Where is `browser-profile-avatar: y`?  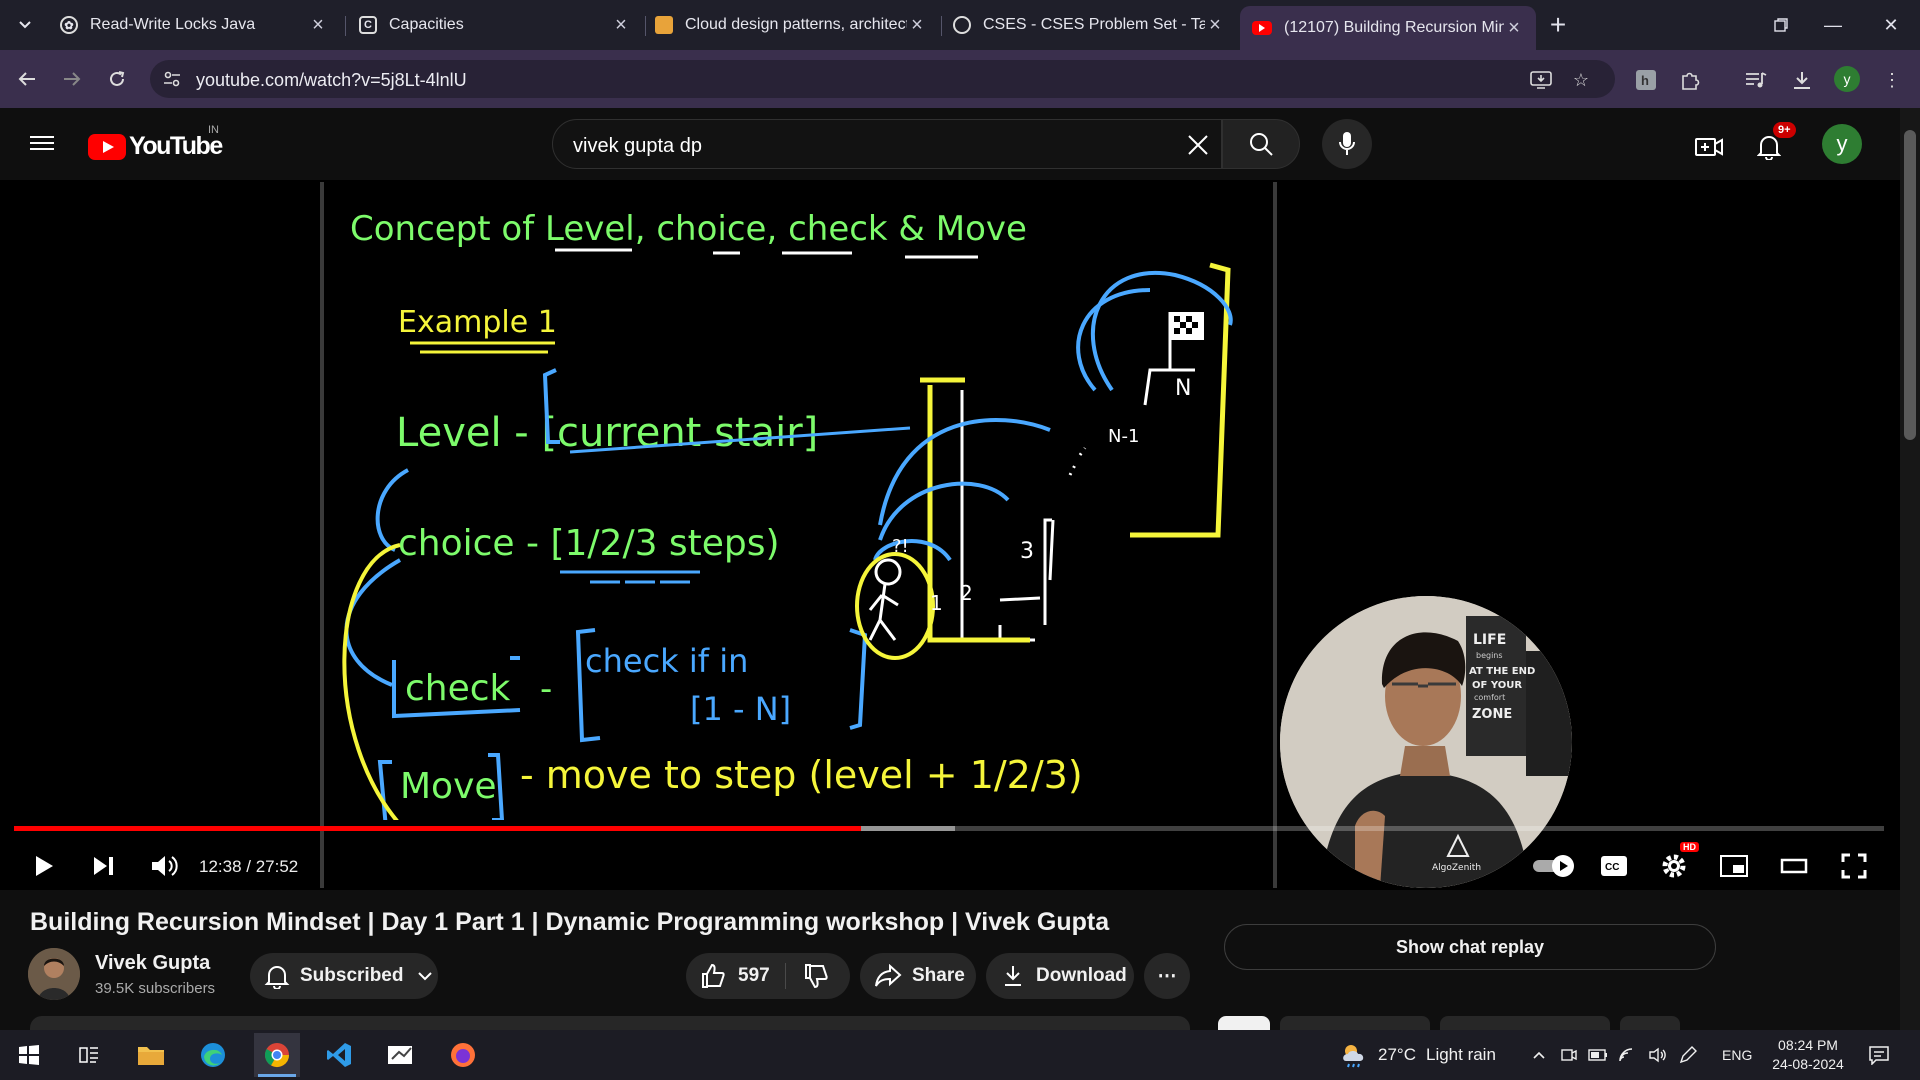
browser-profile-avatar: y is located at coordinates (1847, 79).